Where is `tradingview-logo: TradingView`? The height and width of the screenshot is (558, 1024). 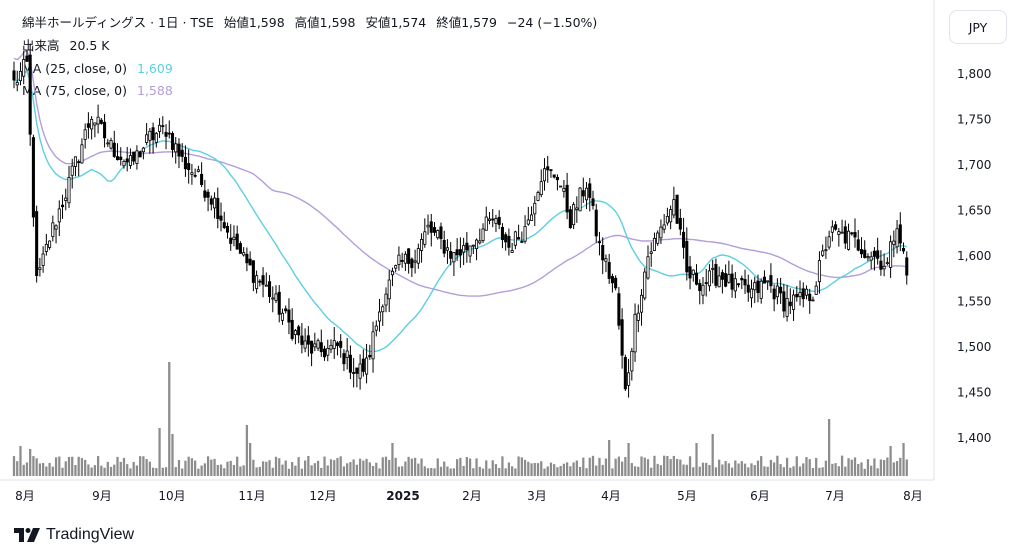 tradingview-logo: TradingView is located at coordinates (74, 535).